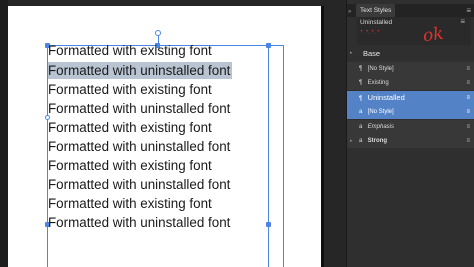  I want to click on panel-menu-icon: ≡, so click(468, 10).